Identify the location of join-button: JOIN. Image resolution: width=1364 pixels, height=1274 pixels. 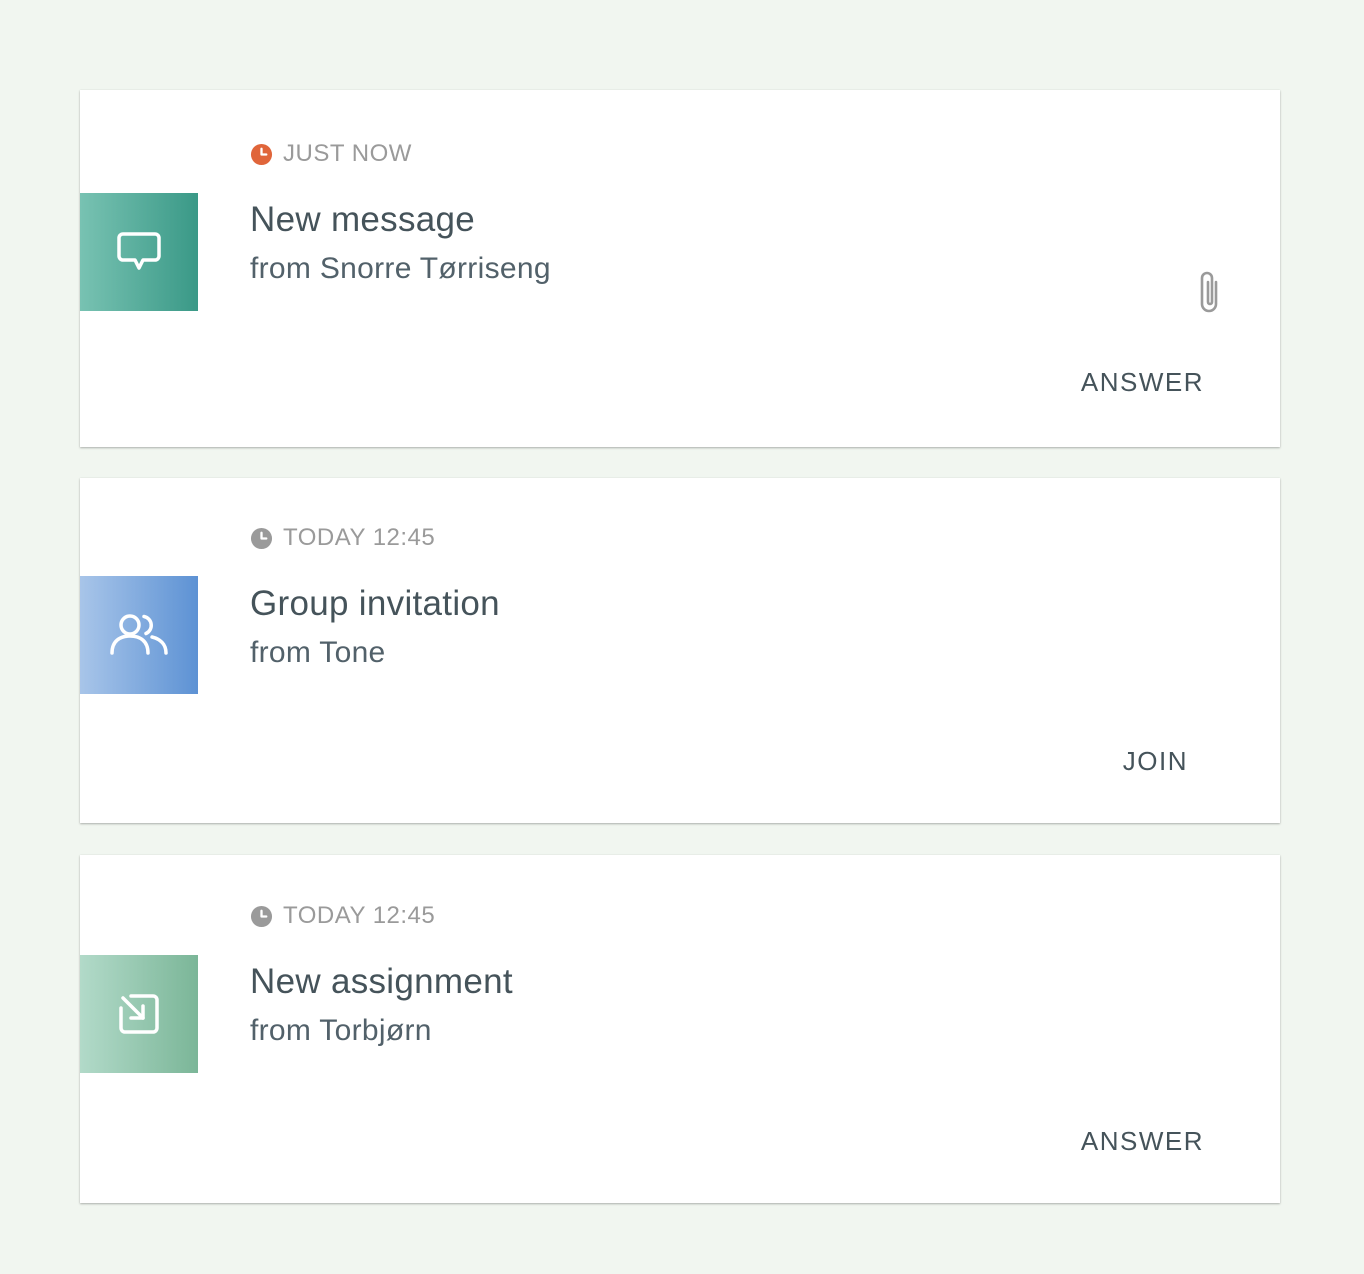
(1155, 761).